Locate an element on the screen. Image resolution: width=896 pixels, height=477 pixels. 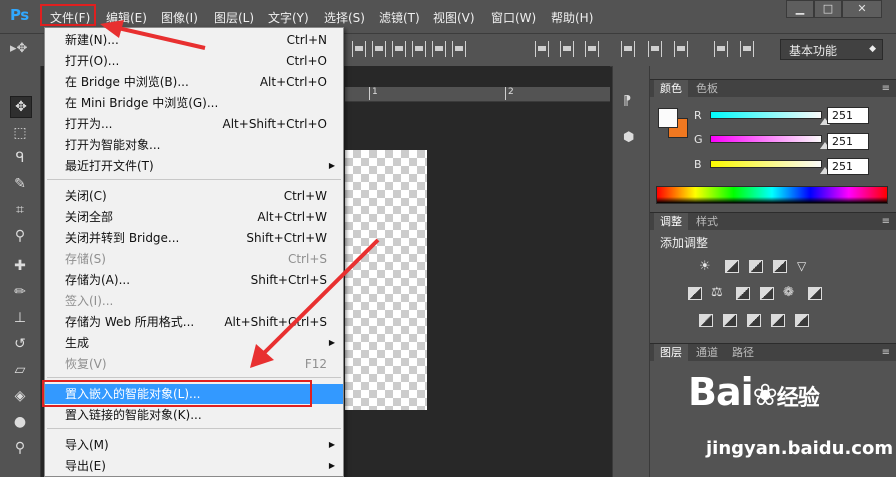
annotation-arrow-to-file-menu is located at coordinates (153, 35).